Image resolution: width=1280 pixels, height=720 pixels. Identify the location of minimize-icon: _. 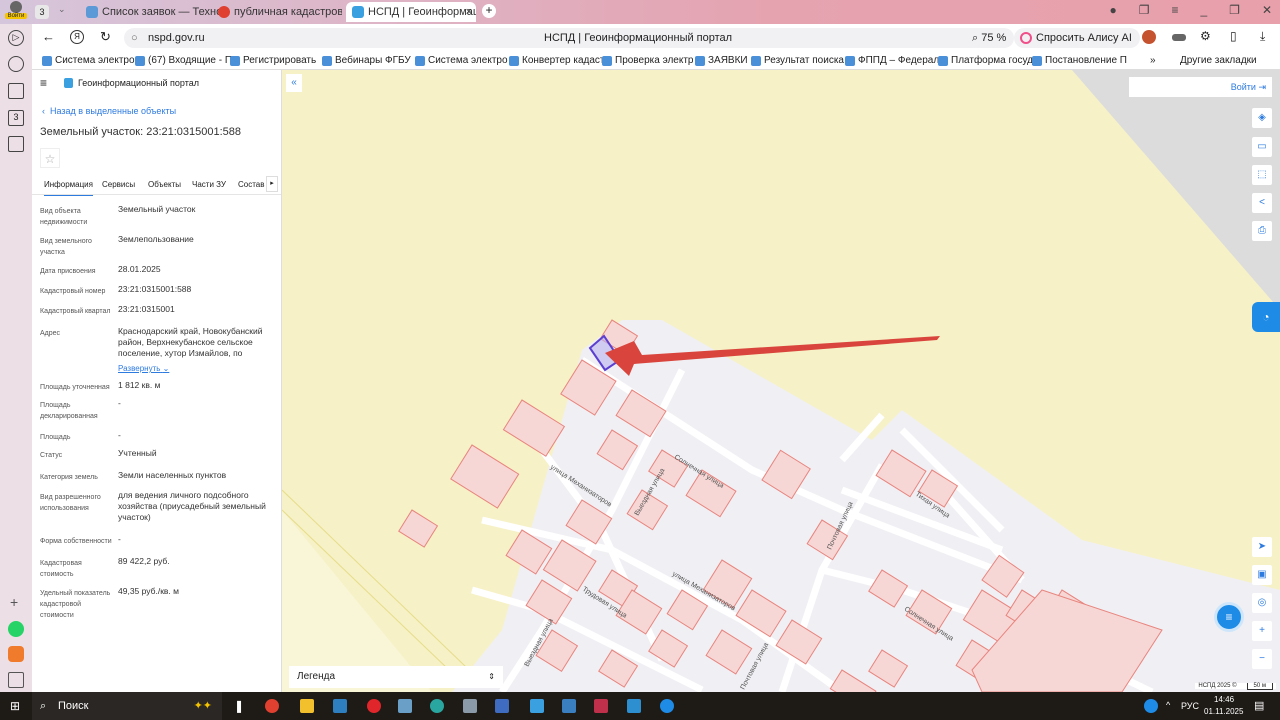
(1203, 10).